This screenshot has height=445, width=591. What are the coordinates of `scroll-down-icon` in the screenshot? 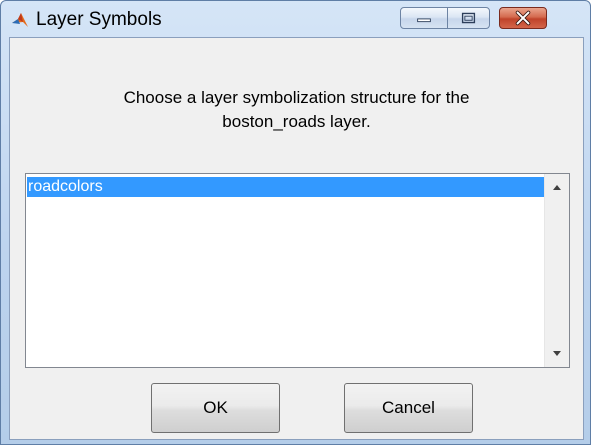 It's located at (557, 353).